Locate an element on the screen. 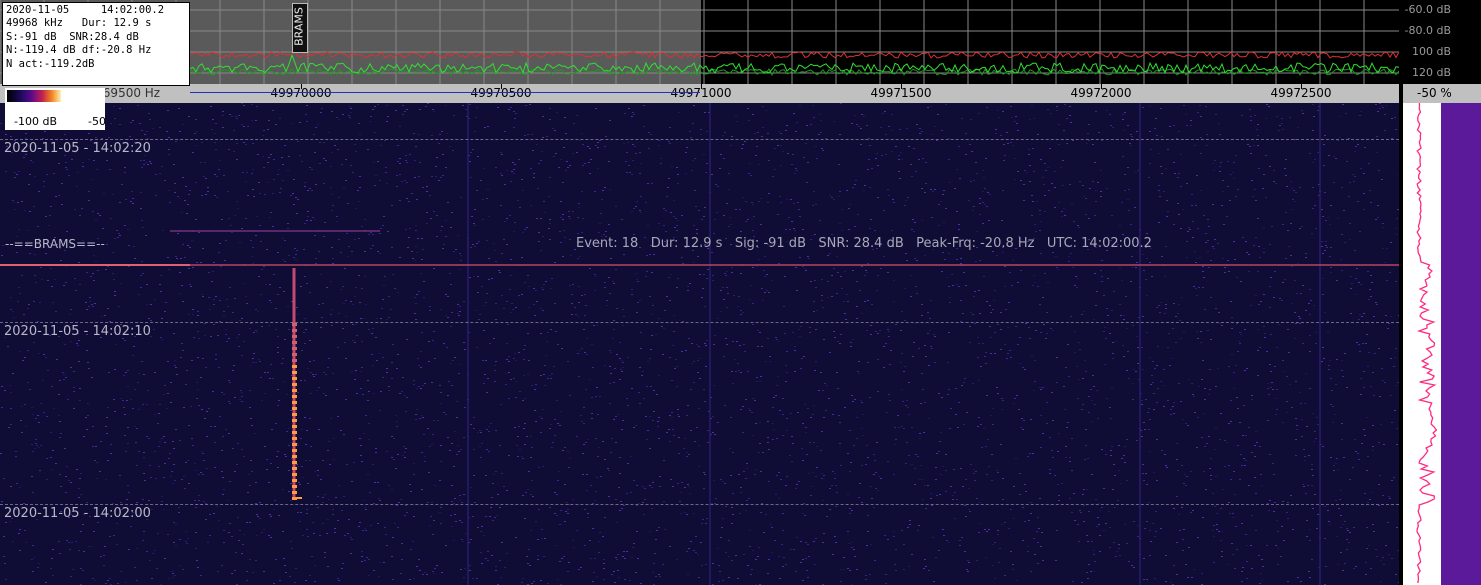 This screenshot has height=585, width=1481. info-noise-active: N act:-119.2dB is located at coordinates (50, 63).